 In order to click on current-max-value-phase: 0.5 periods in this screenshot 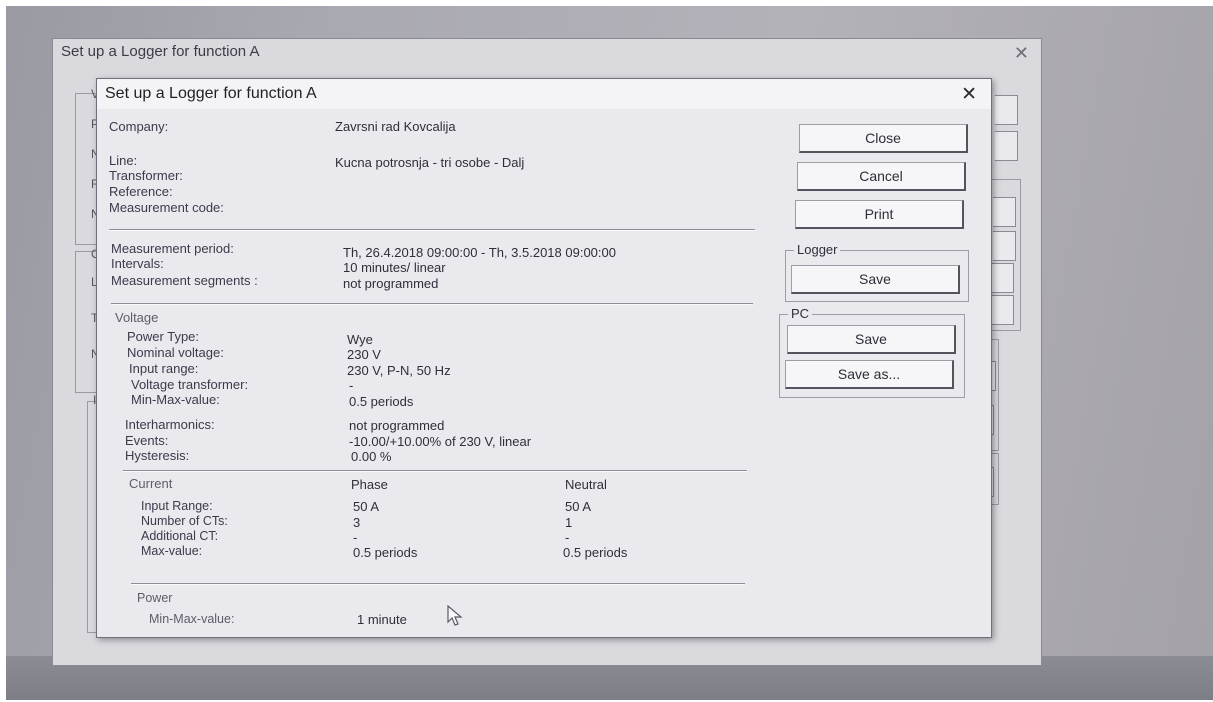, I will do `click(385, 552)`.